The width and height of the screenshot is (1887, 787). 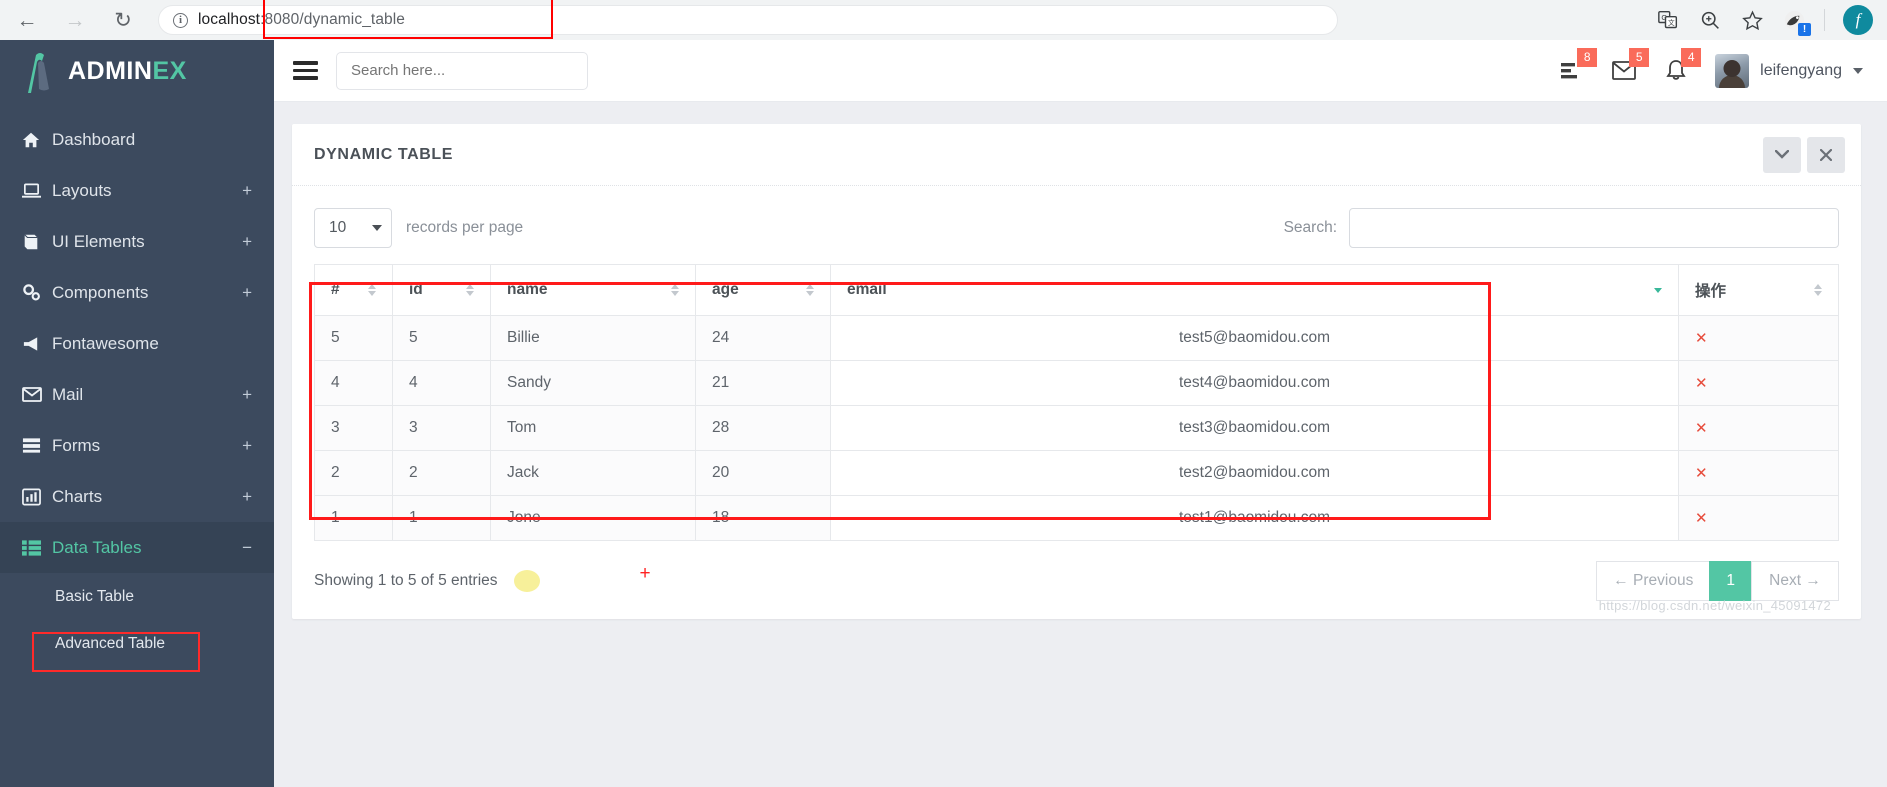 What do you see at coordinates (123, 20) in the screenshot?
I see `reload-icon: ↻` at bounding box center [123, 20].